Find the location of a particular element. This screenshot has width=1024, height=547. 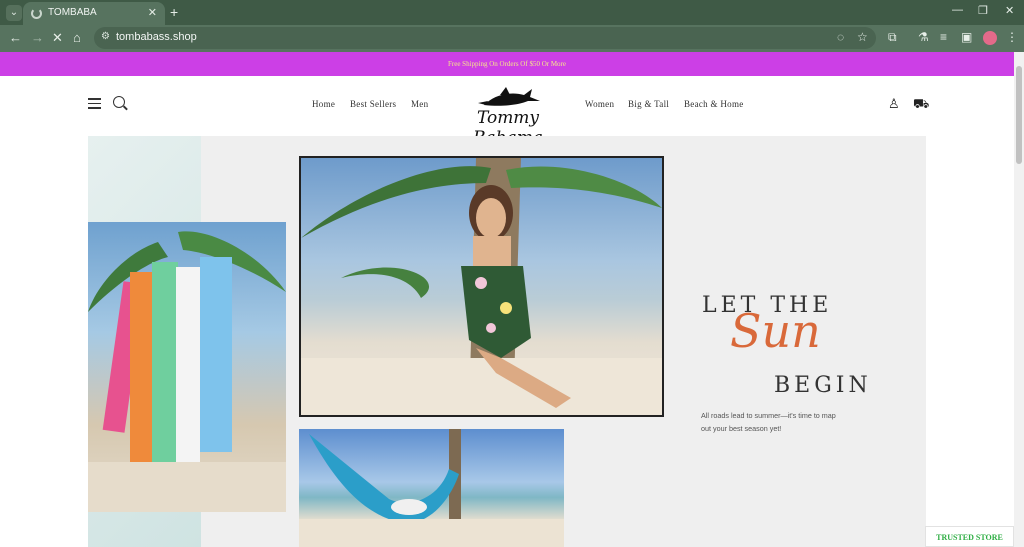

url-text: tombabass.shop is located at coordinates (156, 37).